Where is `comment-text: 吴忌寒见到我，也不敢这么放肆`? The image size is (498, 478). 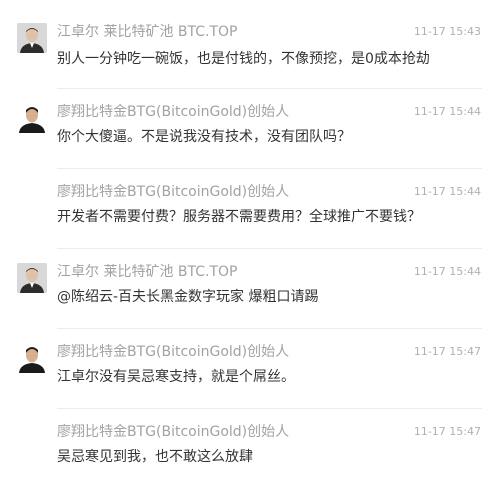
comment-text: 吴忌寒见到我，也不敢这么放肆 is located at coordinates (155, 457).